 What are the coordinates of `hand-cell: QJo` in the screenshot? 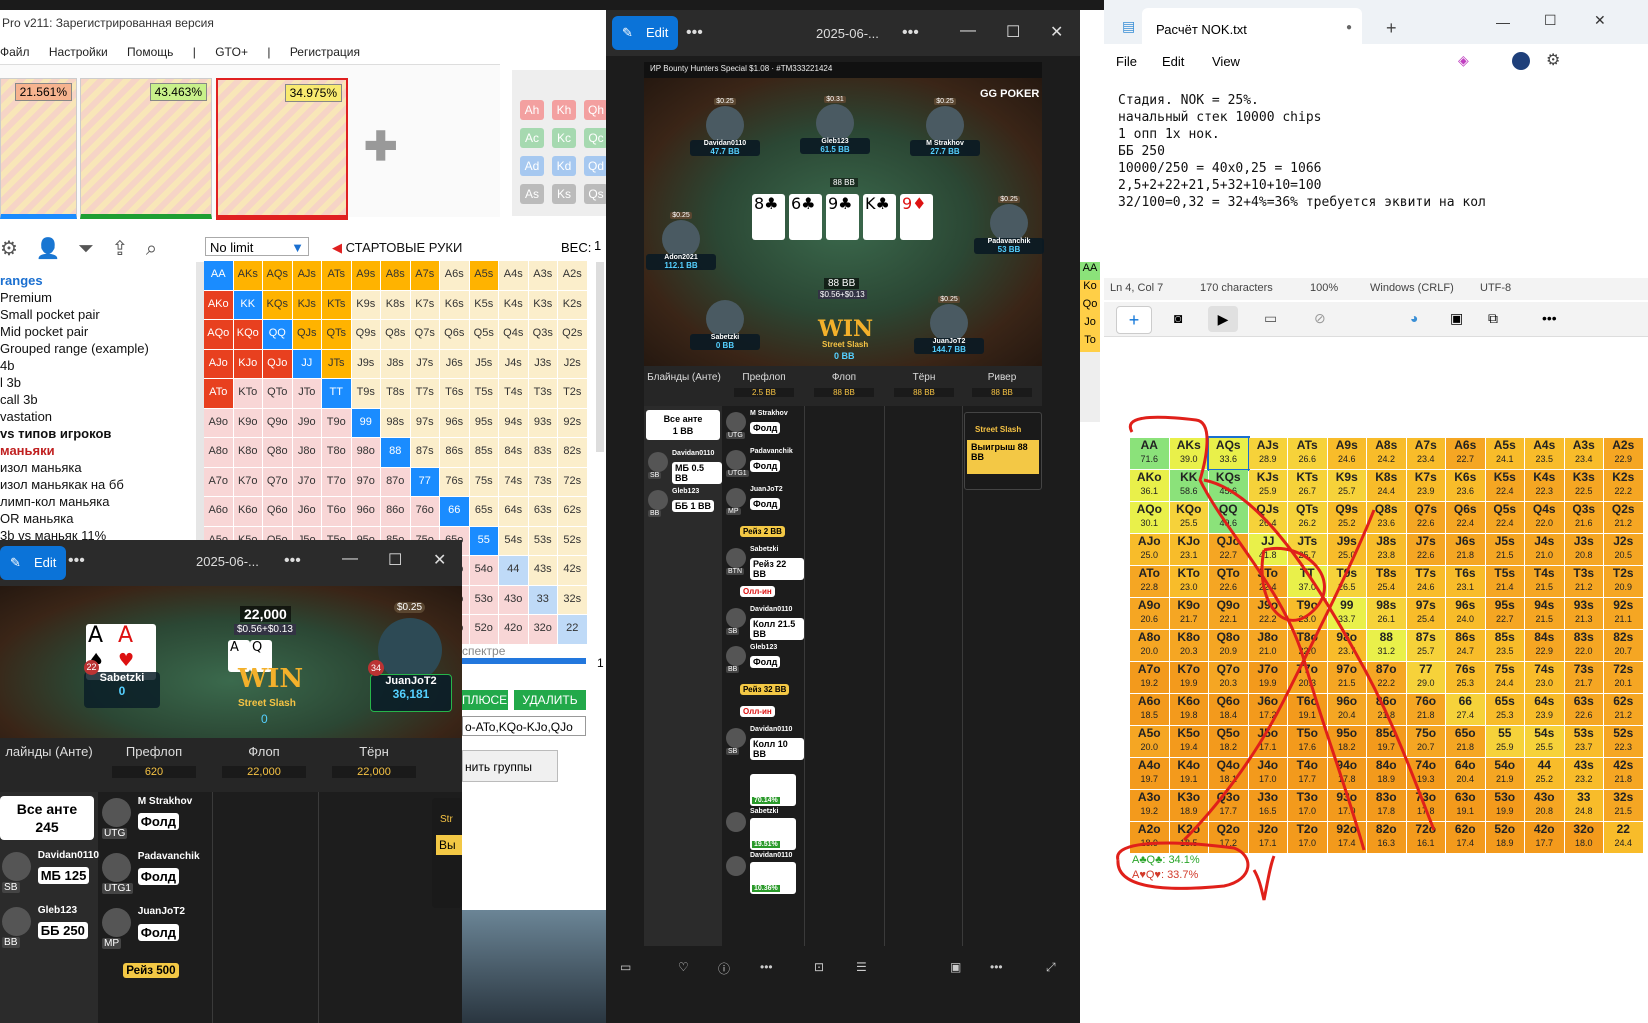 It's located at (277, 363).